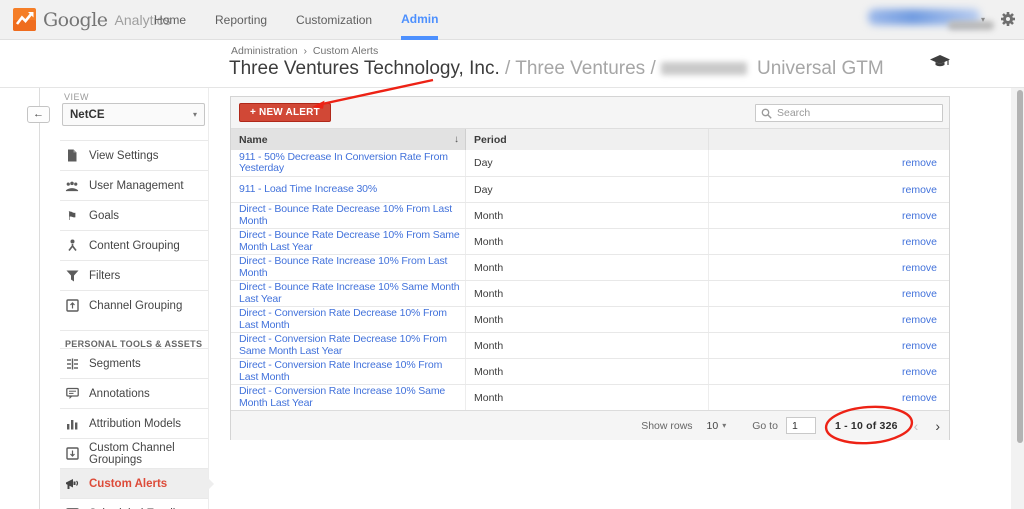  What do you see at coordinates (72, 245) in the screenshot?
I see `grouping-person-icon` at bounding box center [72, 245].